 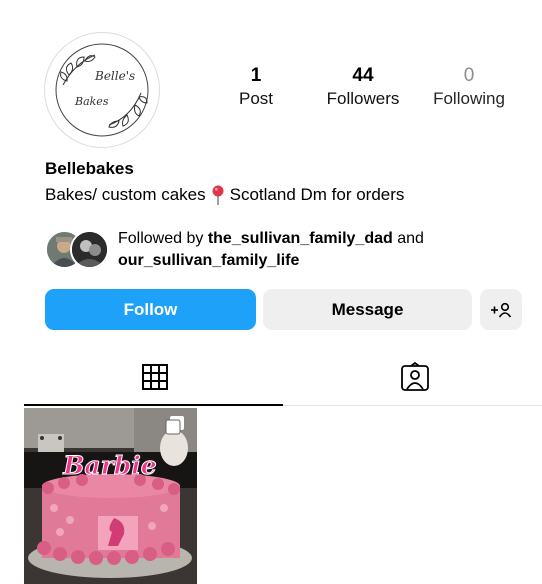 What do you see at coordinates (89, 168) in the screenshot?
I see `profile-username: Bellebakes` at bounding box center [89, 168].